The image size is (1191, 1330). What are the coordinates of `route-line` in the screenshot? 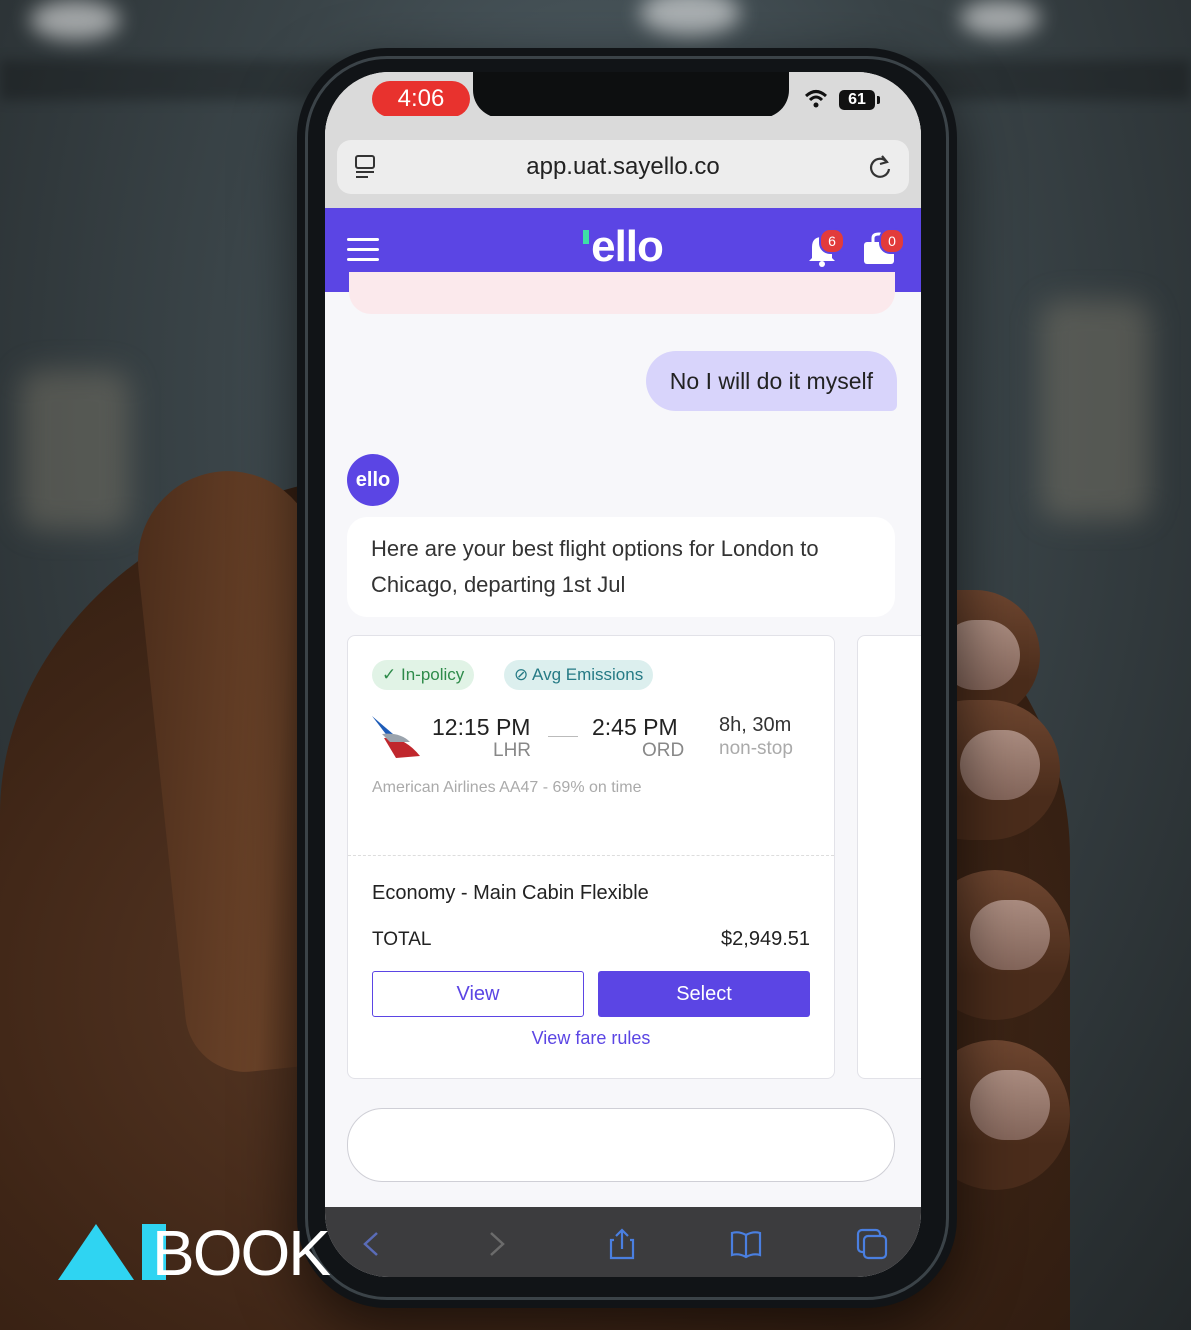 It's located at (563, 736).